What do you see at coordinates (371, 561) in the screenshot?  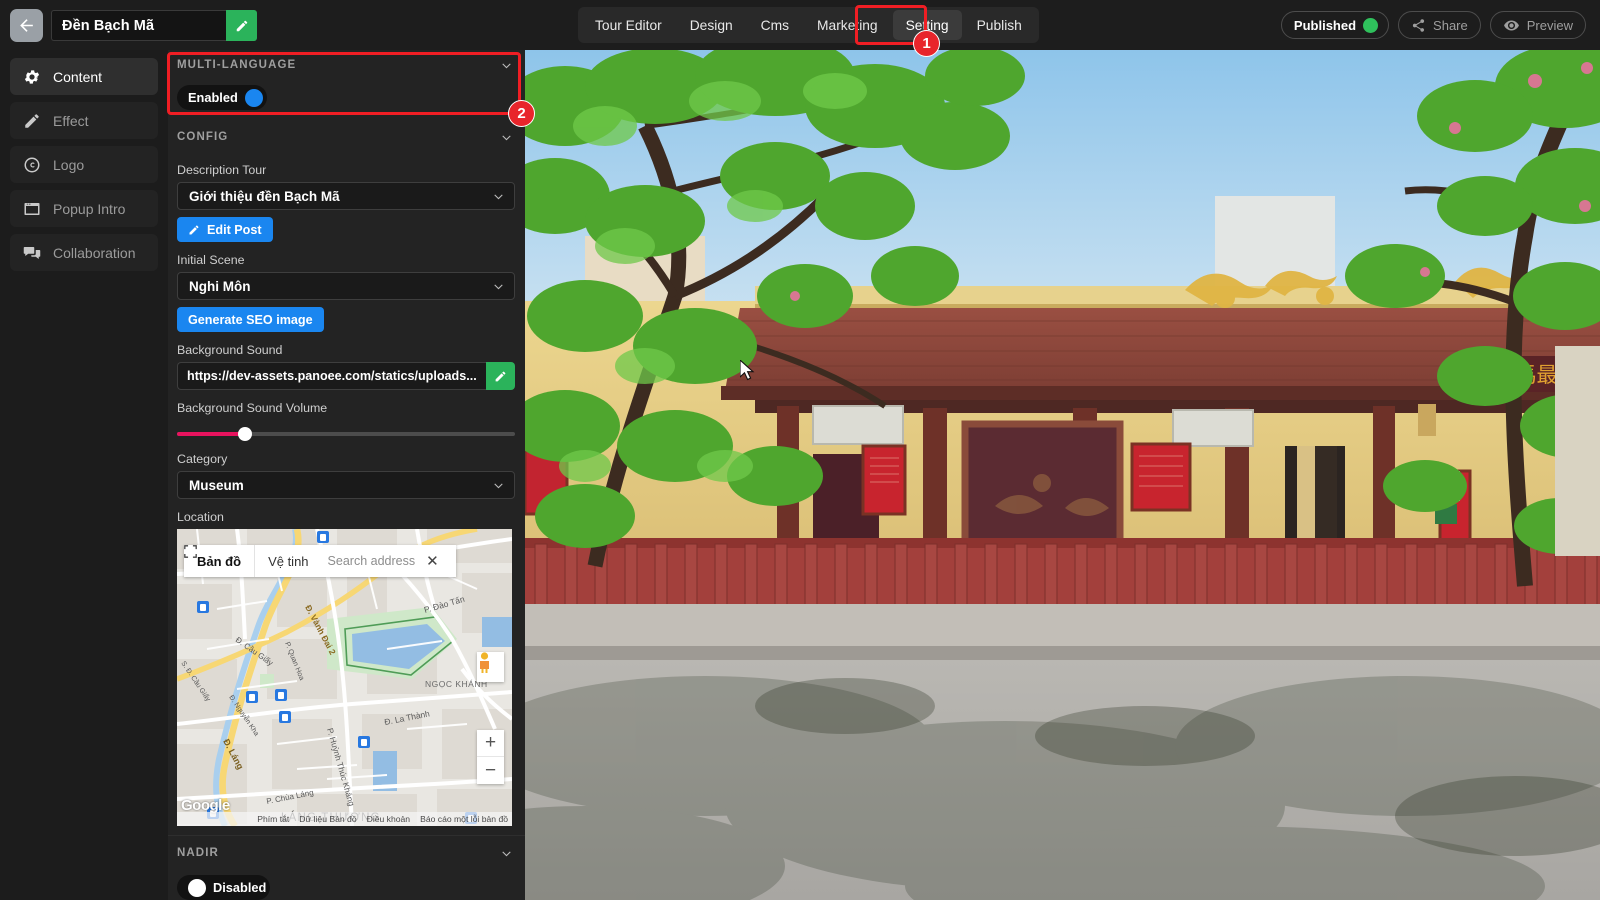 I see `map-search-input: Search address` at bounding box center [371, 561].